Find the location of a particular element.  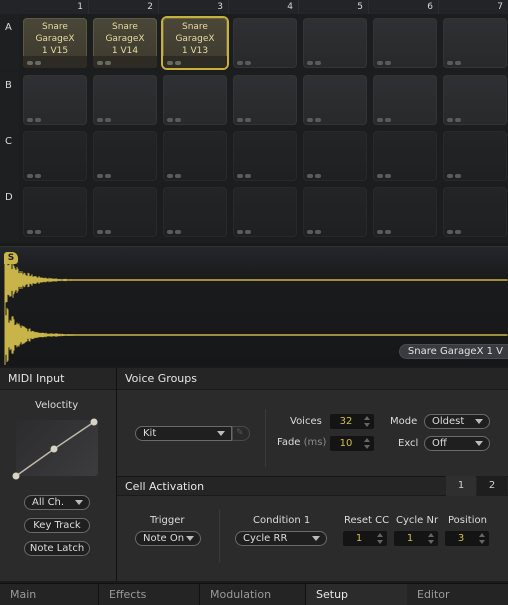

grid-cell-d7 is located at coordinates (475, 212).